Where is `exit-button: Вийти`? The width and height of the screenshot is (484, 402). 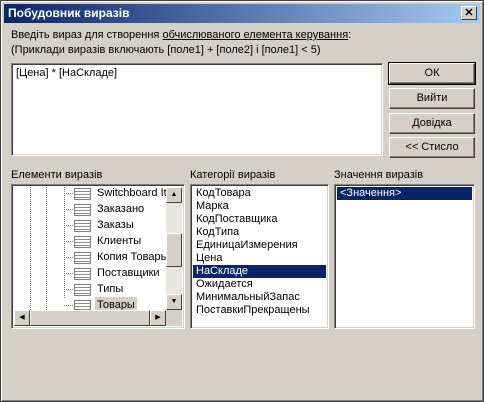
exit-button: Вийти is located at coordinates (432, 98).